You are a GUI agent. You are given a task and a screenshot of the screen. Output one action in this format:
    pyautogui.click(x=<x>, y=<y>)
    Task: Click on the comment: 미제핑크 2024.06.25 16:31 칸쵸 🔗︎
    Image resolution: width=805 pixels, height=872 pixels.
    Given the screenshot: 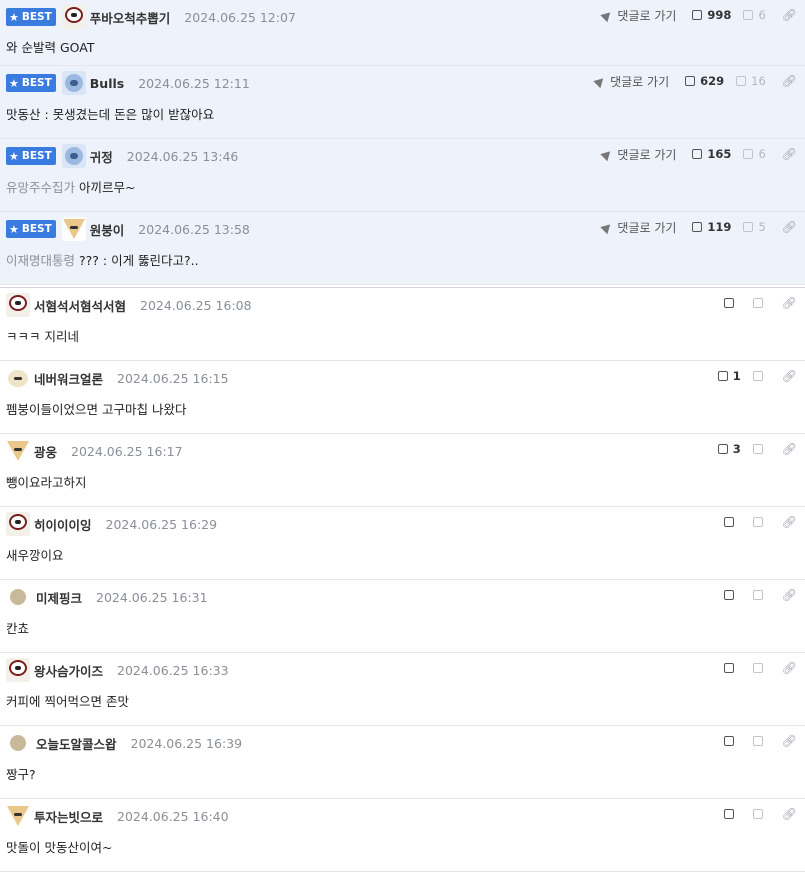 What is the action you would take?
    pyautogui.click(x=402, y=616)
    